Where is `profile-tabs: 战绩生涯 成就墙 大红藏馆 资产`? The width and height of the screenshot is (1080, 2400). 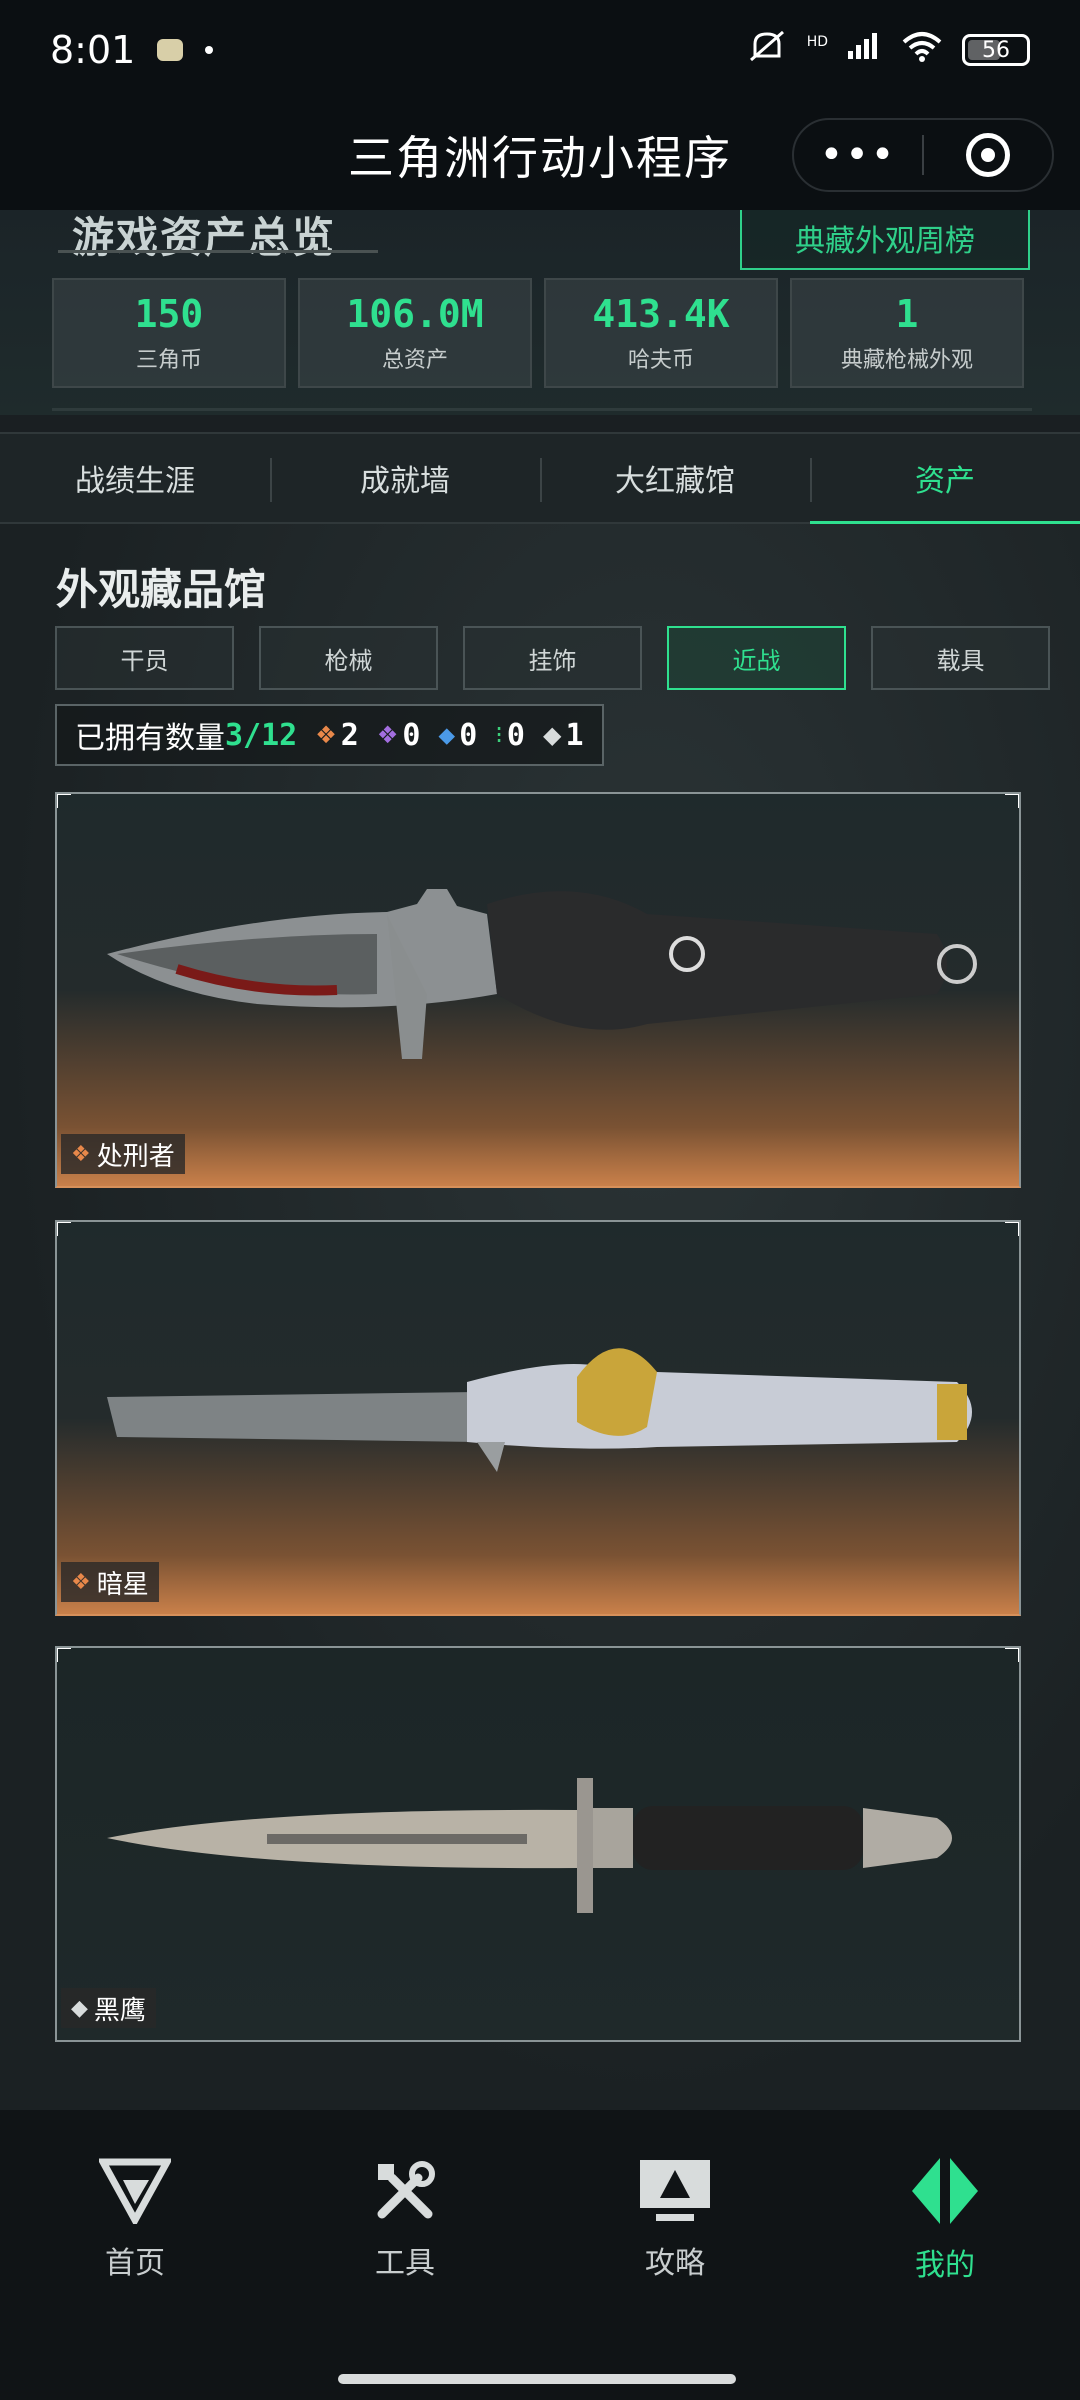
profile-tabs: 战绩生涯 成就墙 大红藏馆 资产 is located at coordinates (540, 478).